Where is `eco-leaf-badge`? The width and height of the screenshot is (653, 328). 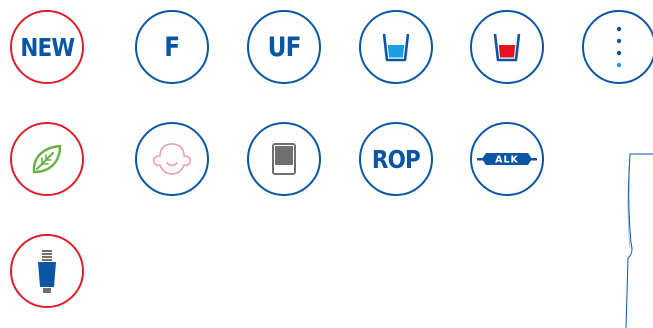 eco-leaf-badge is located at coordinates (47, 159).